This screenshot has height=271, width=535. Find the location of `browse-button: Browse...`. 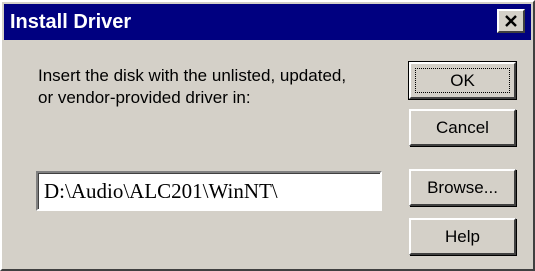

browse-button: Browse... is located at coordinates (462, 187).